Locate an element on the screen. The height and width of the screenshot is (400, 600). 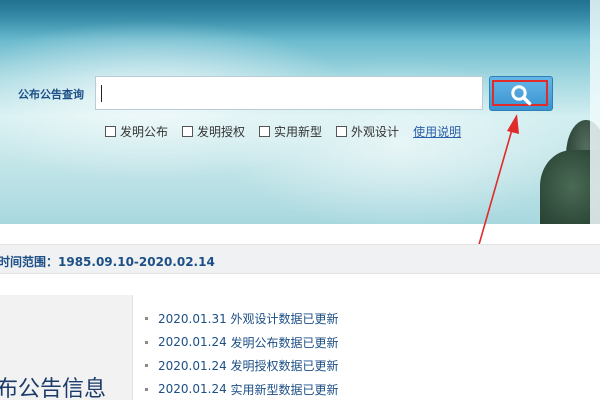
update-text: 发明授权数据已更新 is located at coordinates (284, 366).